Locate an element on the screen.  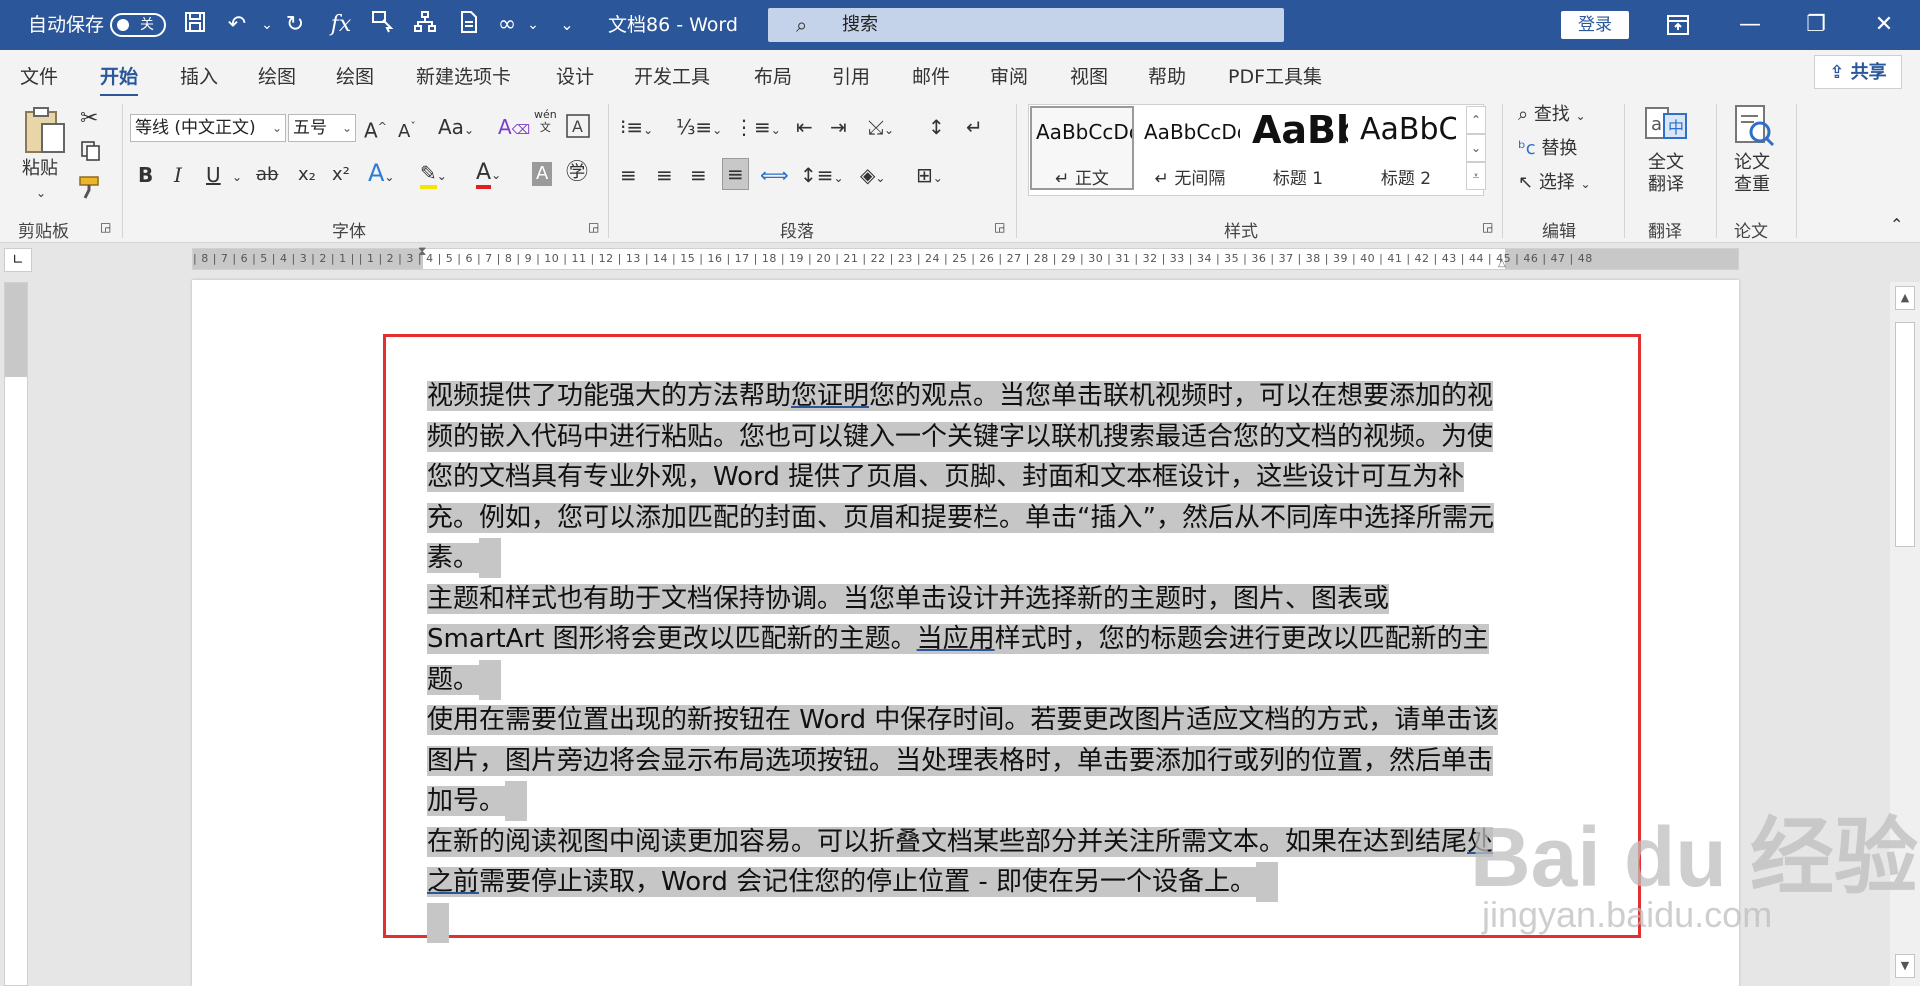
vertical-ruler is located at coordinates (16, 634).